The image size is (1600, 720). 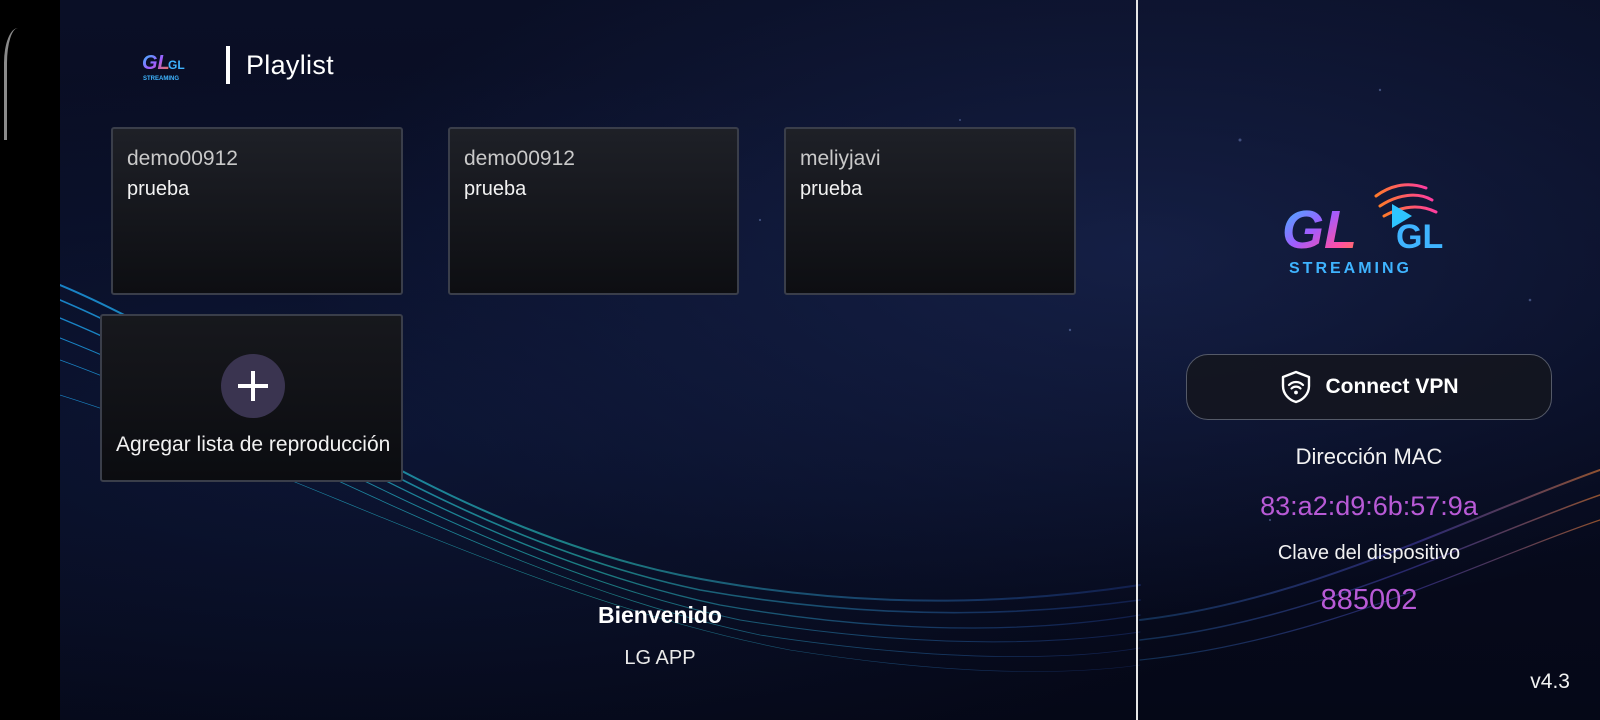 What do you see at coordinates (1296, 387) in the screenshot?
I see `shield-wifi-icon` at bounding box center [1296, 387].